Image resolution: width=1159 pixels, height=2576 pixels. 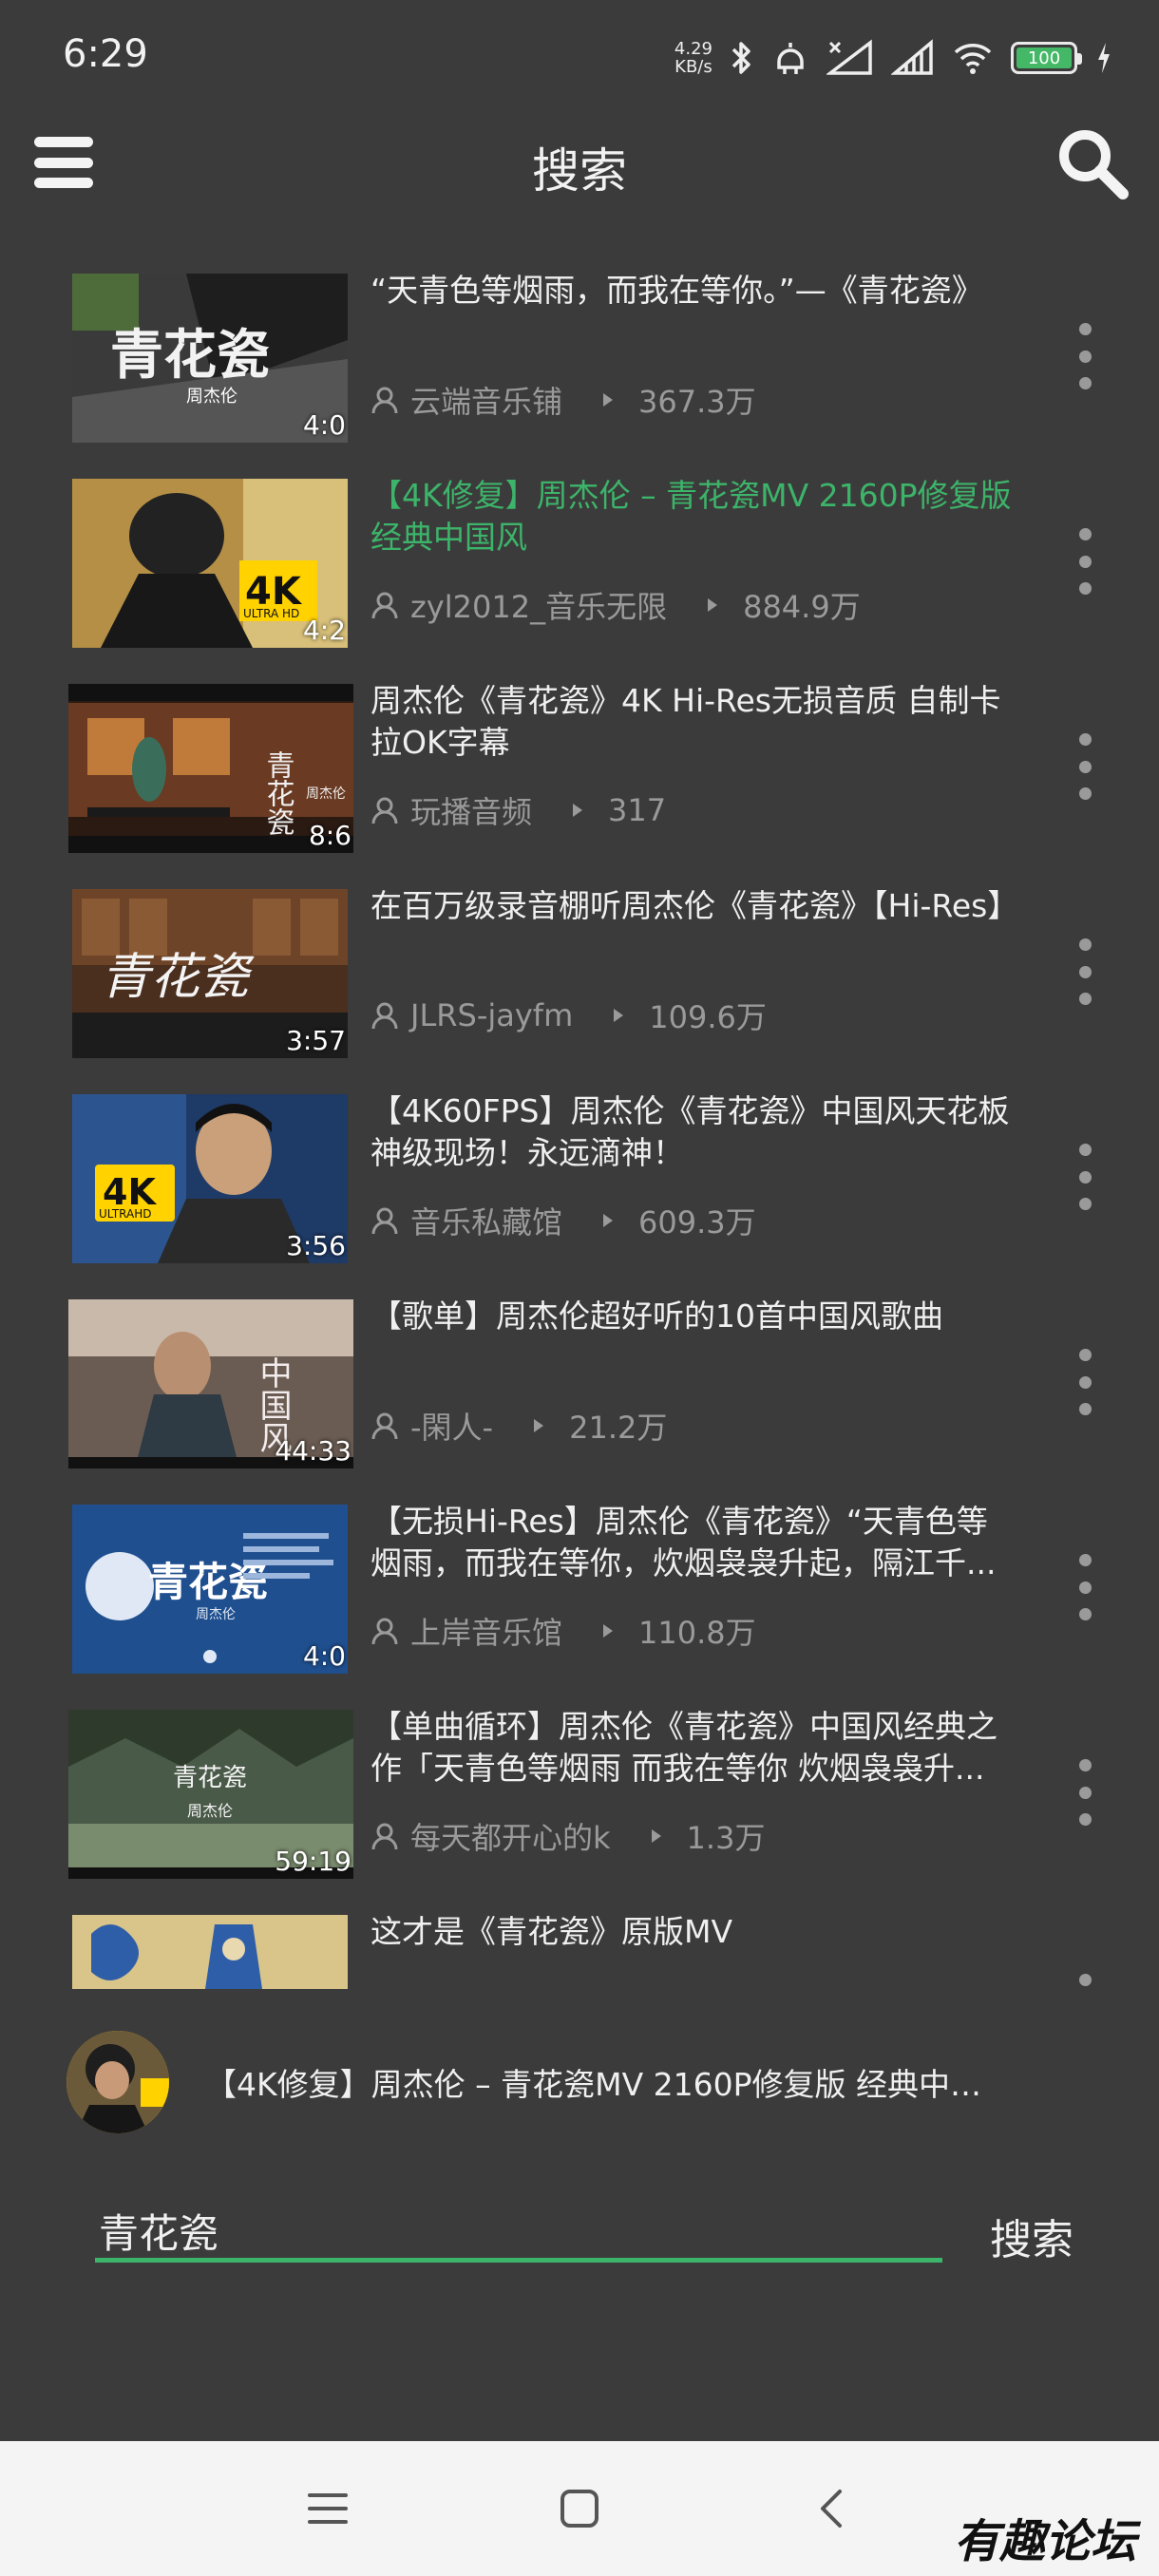 What do you see at coordinates (210, 768) in the screenshot?
I see `video-thumbnail: 青花瓷 周杰伦 8:6` at bounding box center [210, 768].